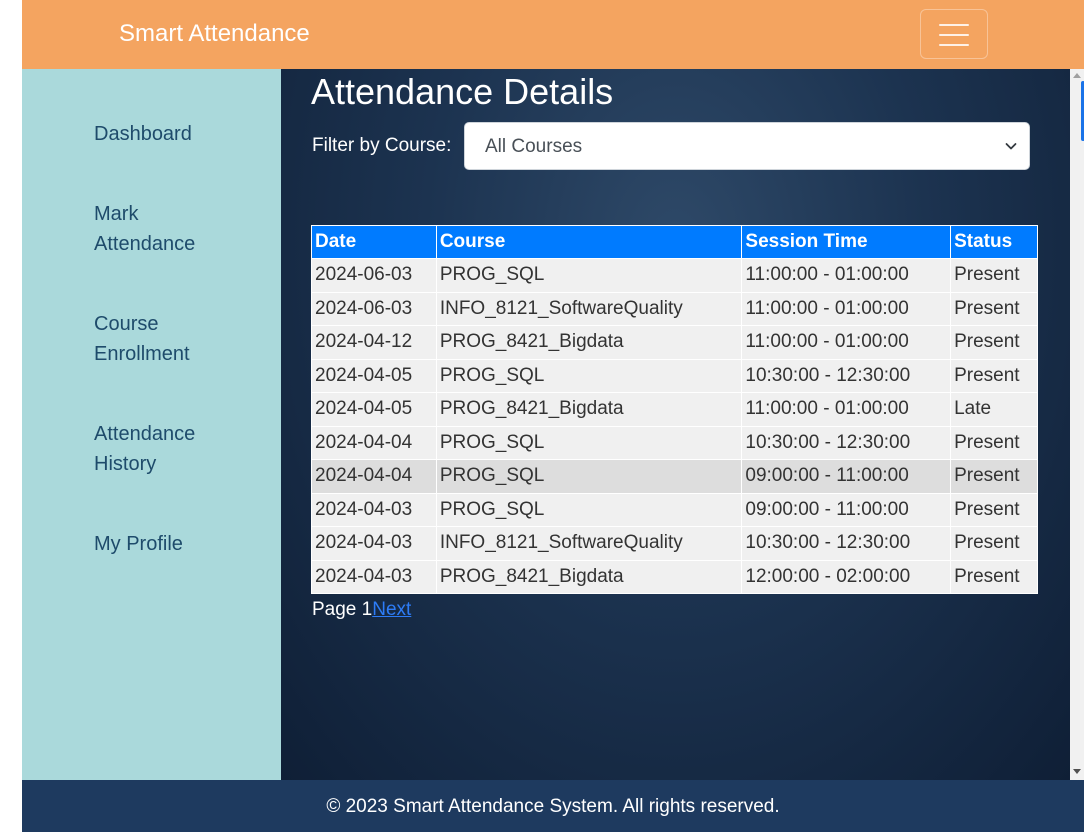 The image size is (1084, 832). Describe the element at coordinates (391, 609) in the screenshot. I see `next-page-link: Next` at that location.